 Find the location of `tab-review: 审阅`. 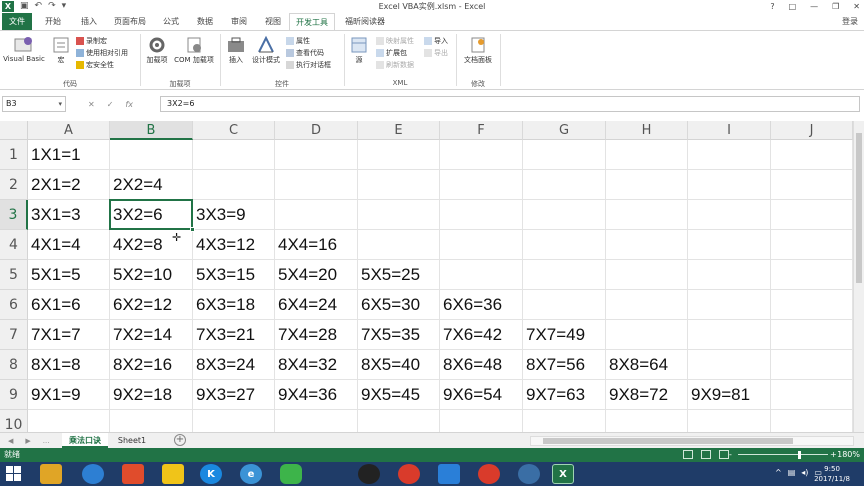

tab-review: 审阅 is located at coordinates (239, 21).